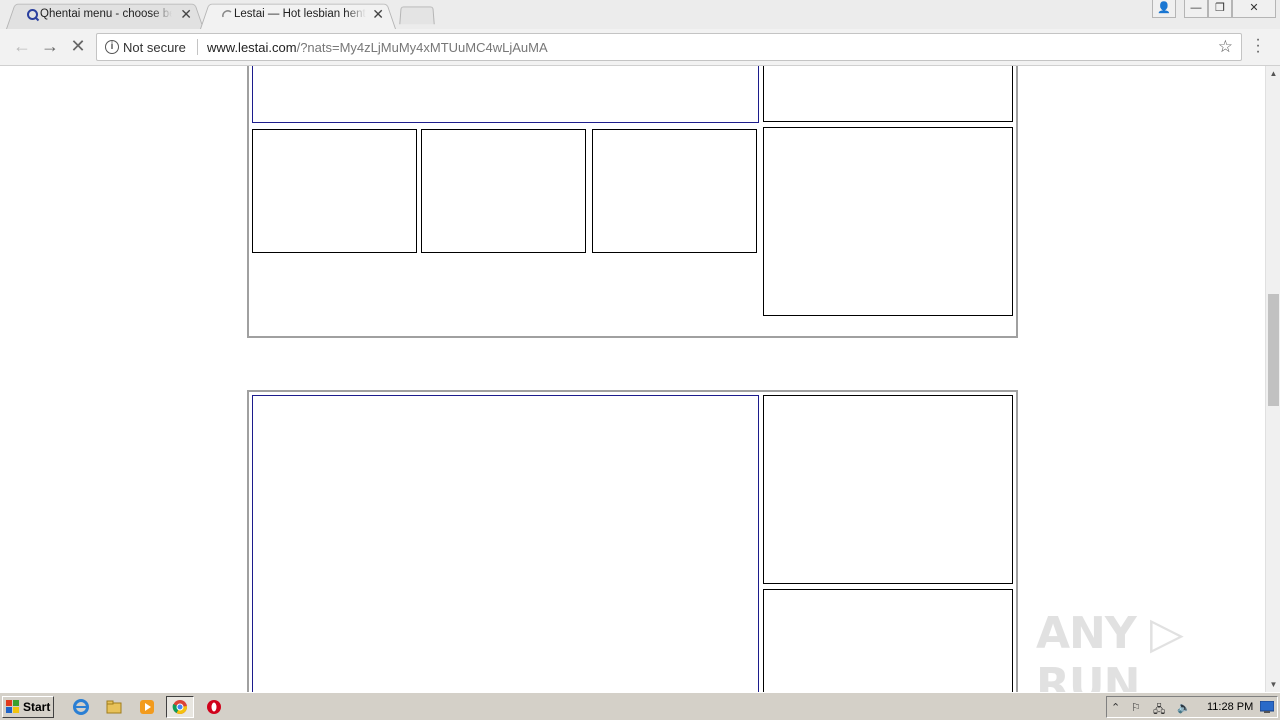  I want to click on start-button: Start, so click(28, 707).